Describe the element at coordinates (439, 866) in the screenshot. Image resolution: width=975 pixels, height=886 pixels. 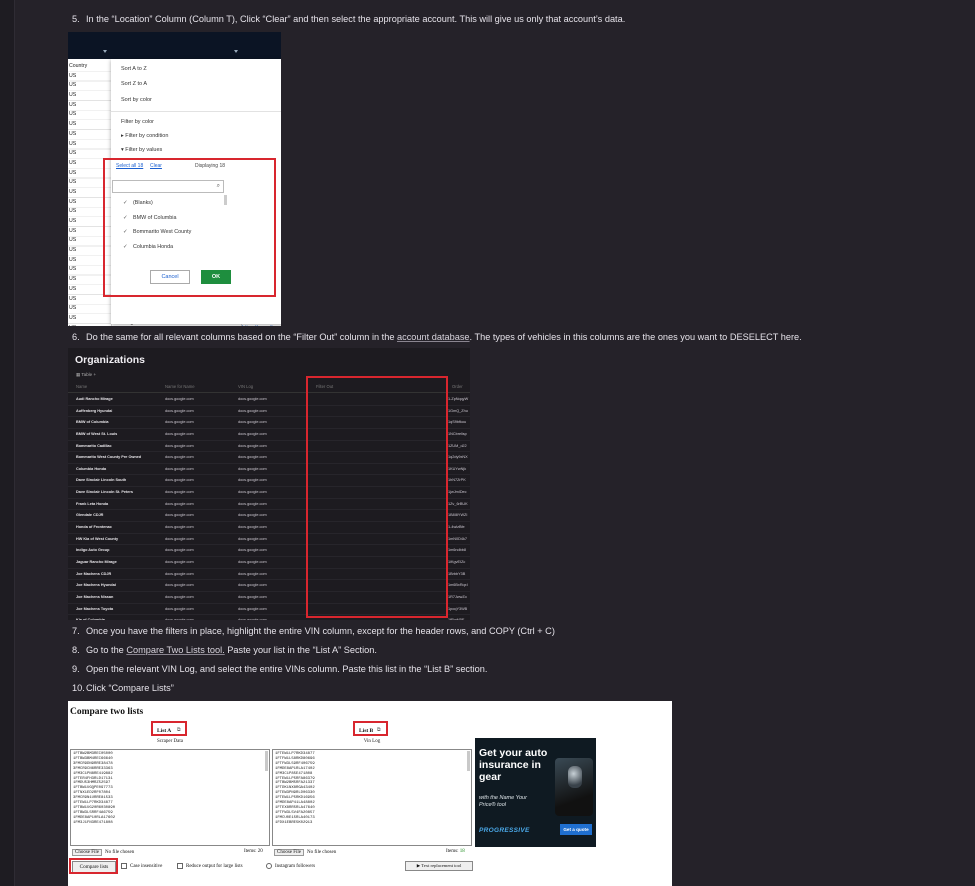
I see `text-replacement-tool-button: ▶ Text replacement tool` at that location.